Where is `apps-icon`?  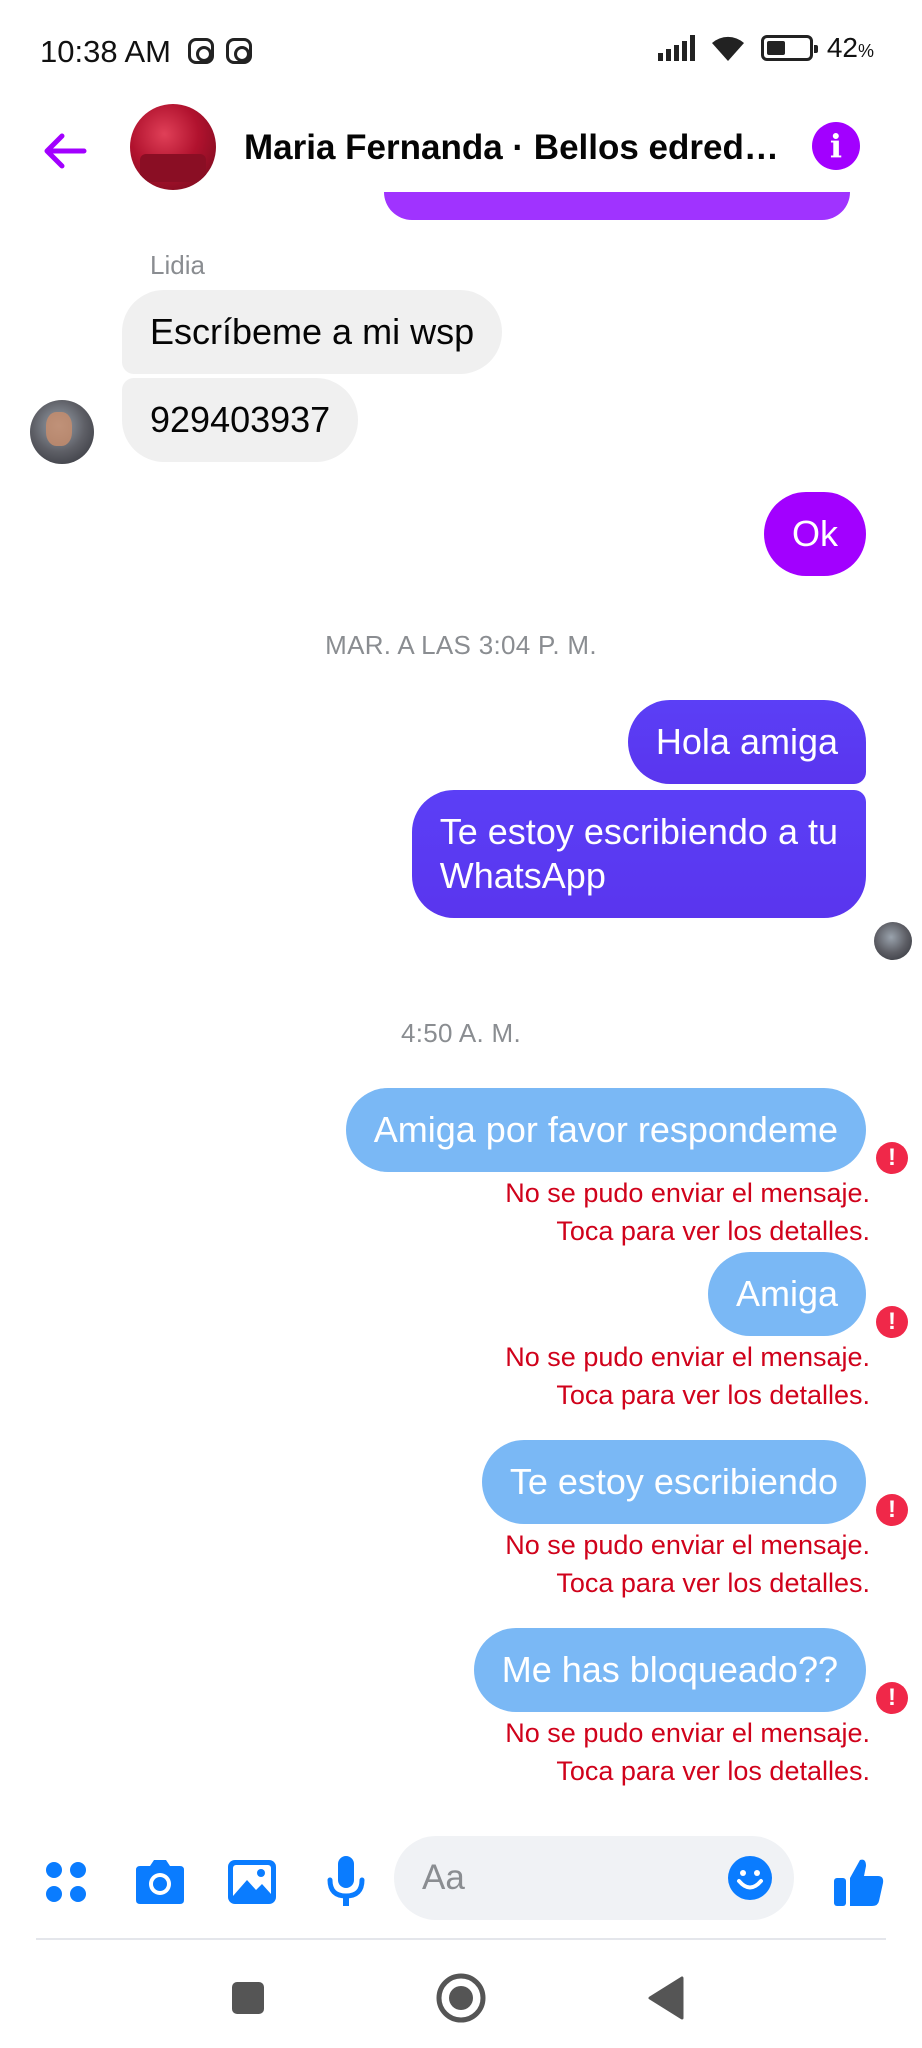 apps-icon is located at coordinates (66, 1882).